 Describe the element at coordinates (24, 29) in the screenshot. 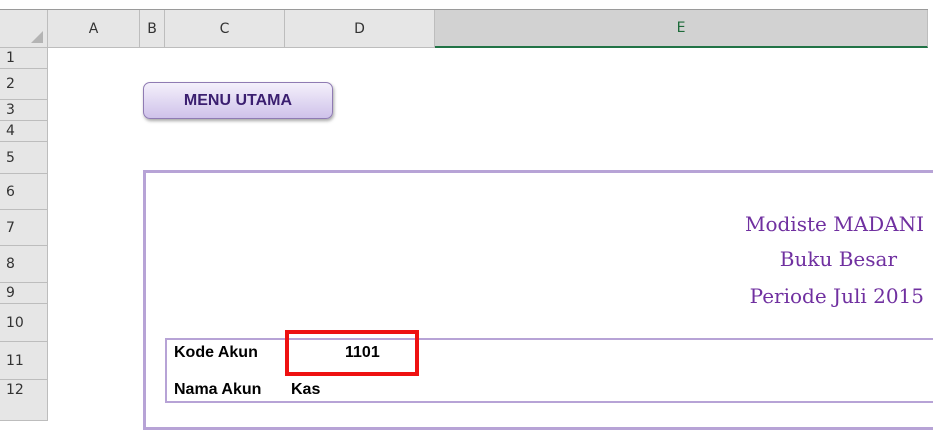

I see `select-all-corner` at that location.